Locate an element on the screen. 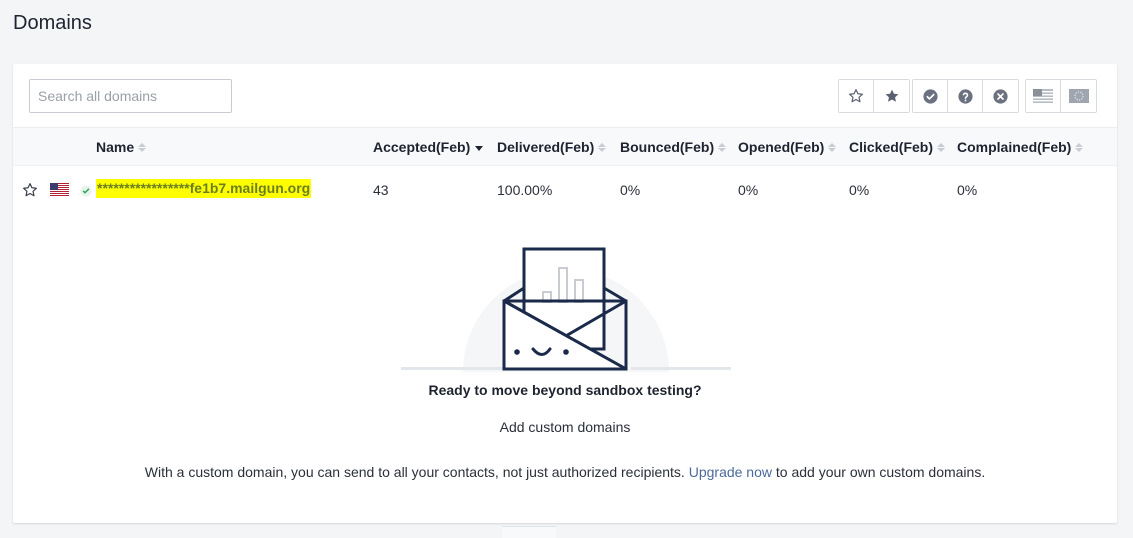 The image size is (1133, 538). filter-verified-button is located at coordinates (930, 96).